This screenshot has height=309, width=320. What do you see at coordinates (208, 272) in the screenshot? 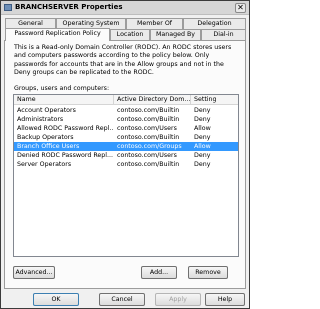
I see `remove-button: Remove` at bounding box center [208, 272].